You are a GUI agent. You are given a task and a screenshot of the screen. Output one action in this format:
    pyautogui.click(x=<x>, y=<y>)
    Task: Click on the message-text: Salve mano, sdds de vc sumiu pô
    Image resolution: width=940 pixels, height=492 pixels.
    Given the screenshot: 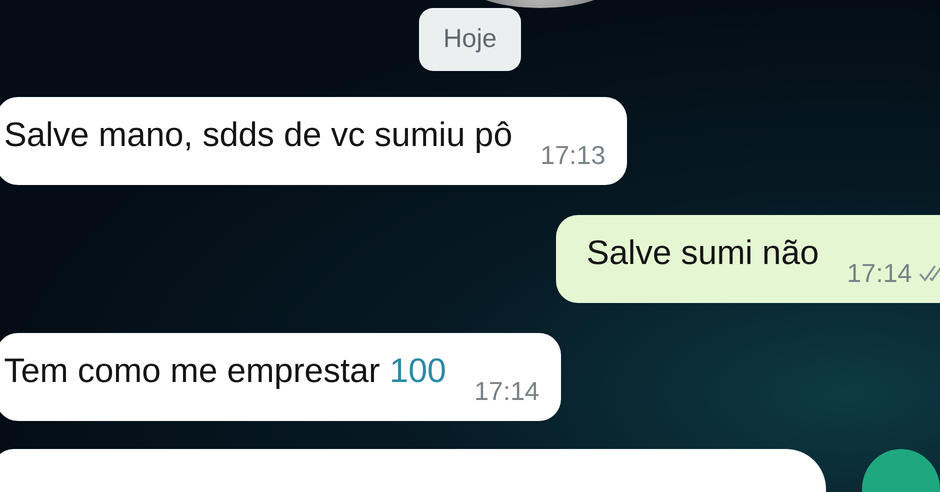 What is the action you would take?
    pyautogui.click(x=258, y=136)
    